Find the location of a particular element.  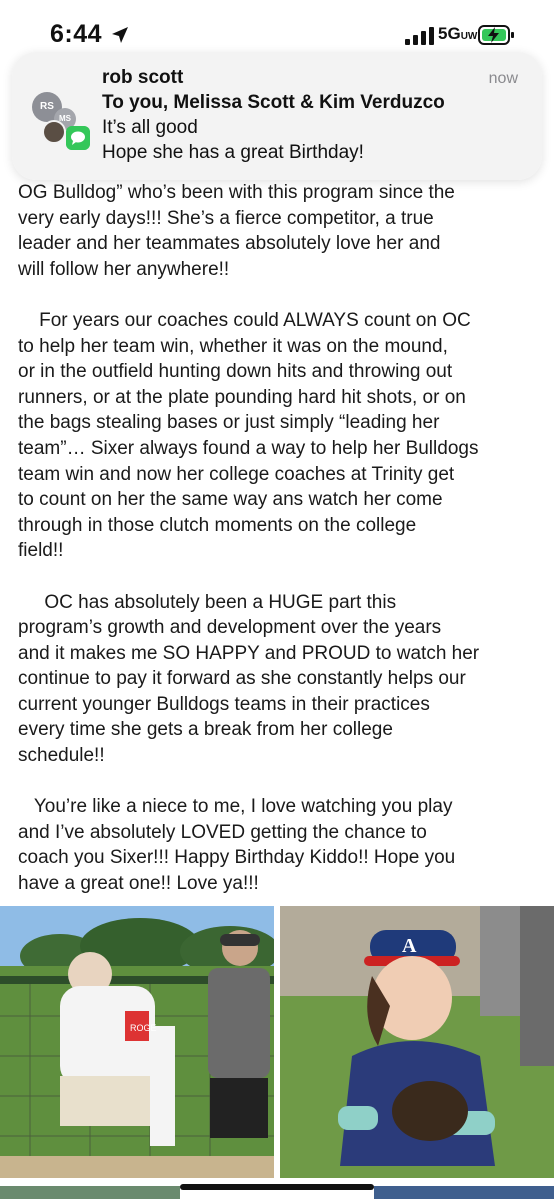

notification-recipients: To you, Melissa Scott & Kim Verduzco is located at coordinates (273, 102).